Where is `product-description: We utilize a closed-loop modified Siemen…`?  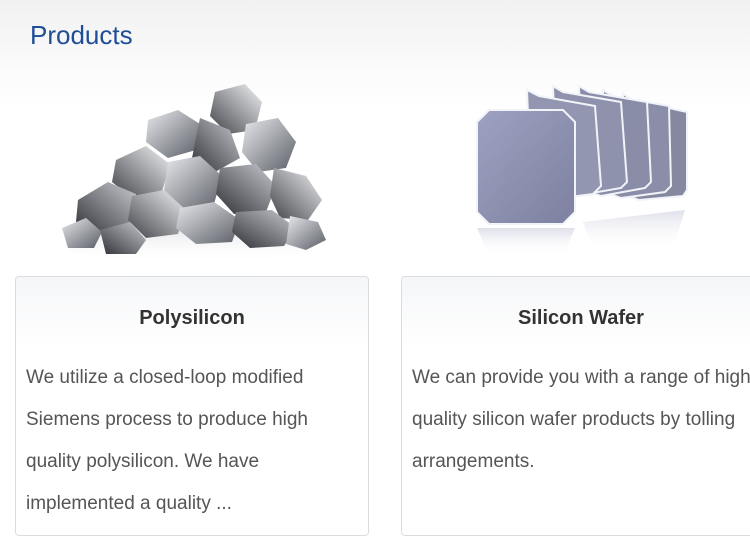
product-description: We utilize a closed-loop modified Siemen… is located at coordinates (167, 440).